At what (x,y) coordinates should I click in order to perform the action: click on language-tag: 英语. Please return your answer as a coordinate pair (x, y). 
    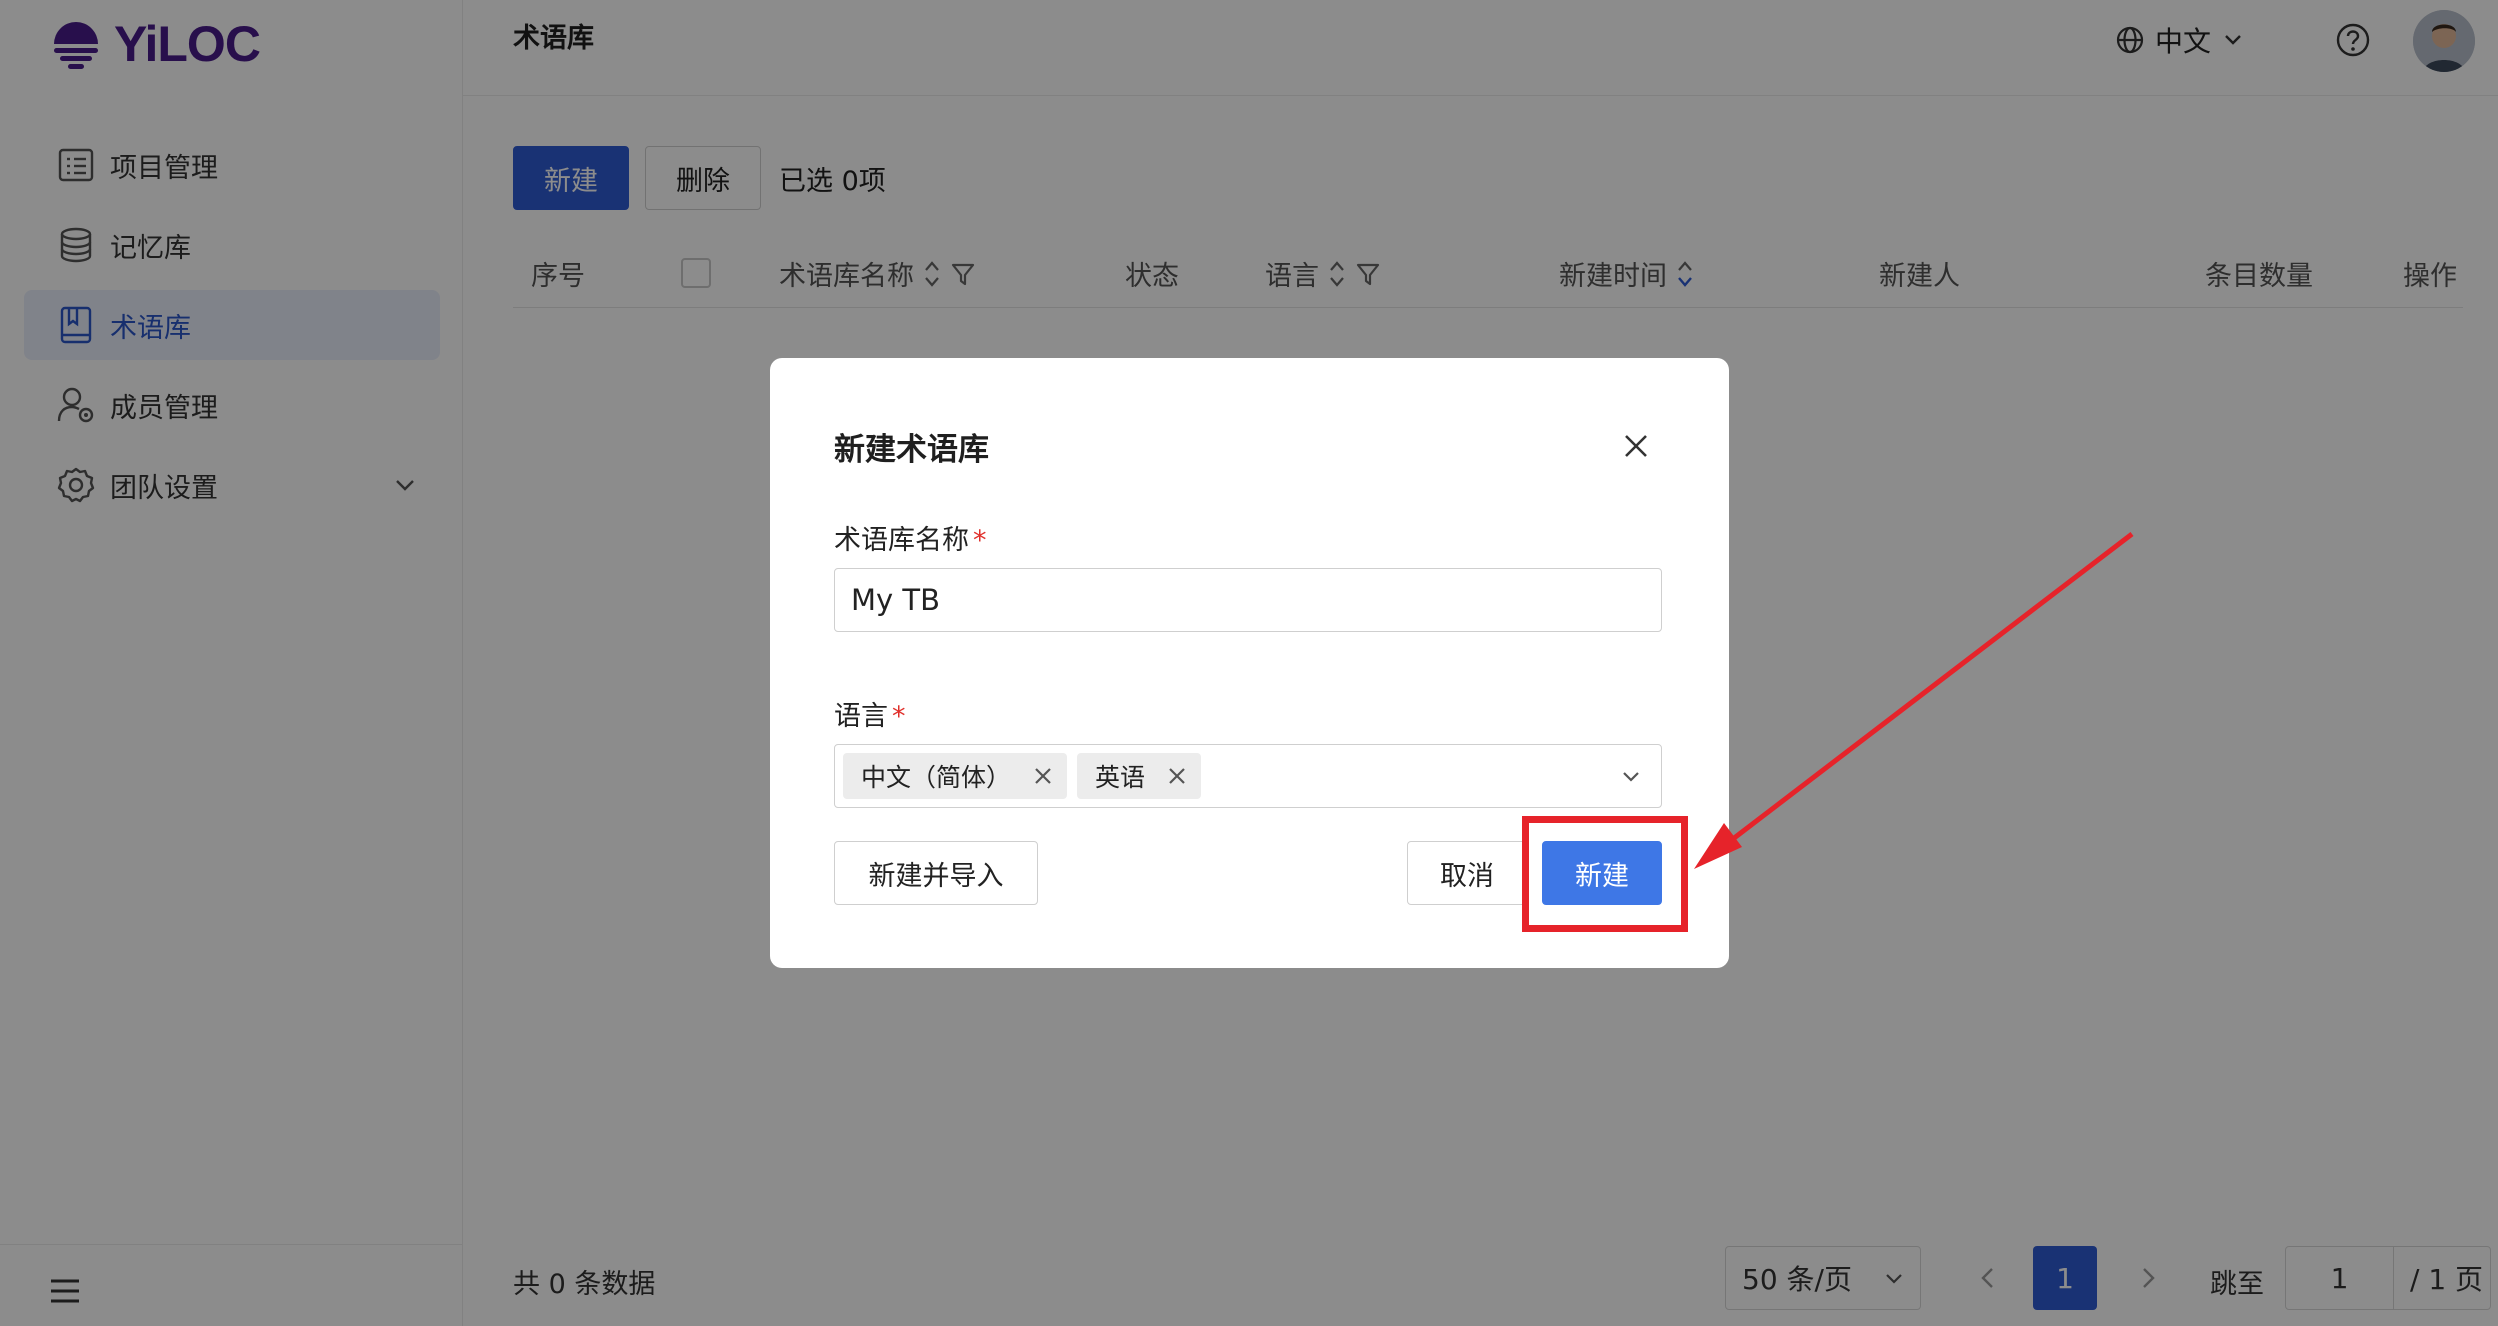
    Looking at the image, I should click on (1139, 776).